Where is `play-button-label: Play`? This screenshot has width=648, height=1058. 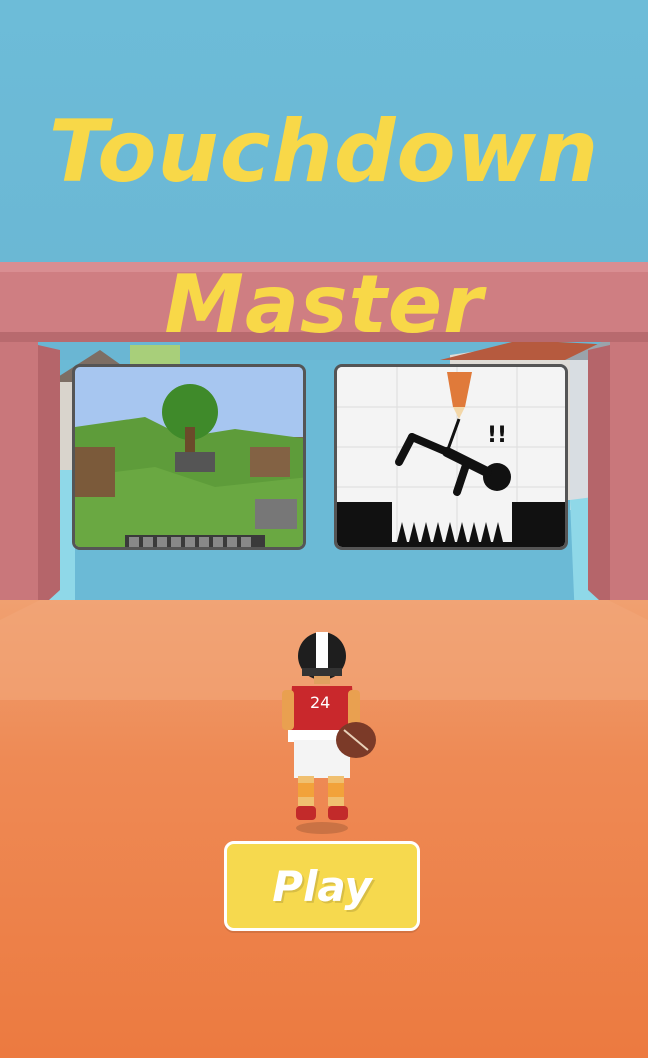
play-button-label: Play is located at coordinates (322, 886).